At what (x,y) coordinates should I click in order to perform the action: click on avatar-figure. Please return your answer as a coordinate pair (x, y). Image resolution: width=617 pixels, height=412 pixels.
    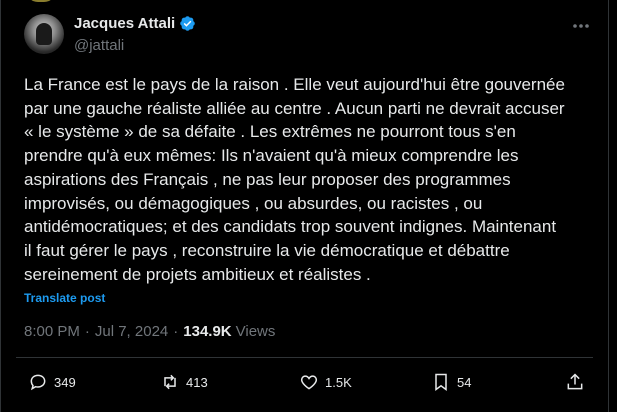
    Looking at the image, I should click on (44, 34).